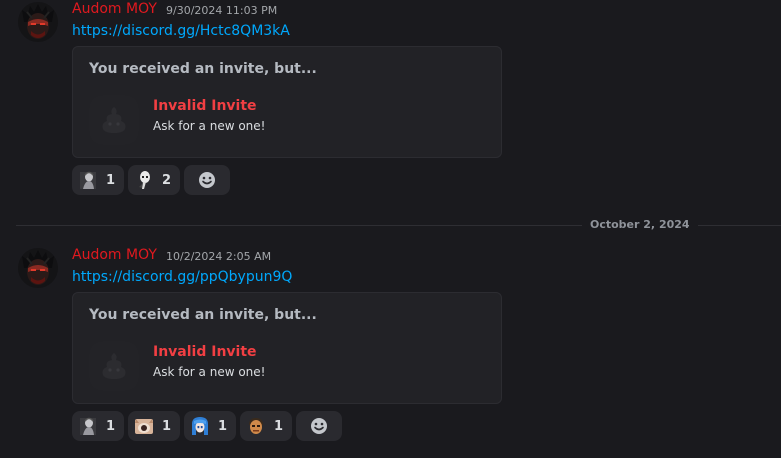 The height and width of the screenshot is (458, 781). Describe the element at coordinates (200, 426) in the screenshot. I see `blue-hair-girl-emoji` at that location.